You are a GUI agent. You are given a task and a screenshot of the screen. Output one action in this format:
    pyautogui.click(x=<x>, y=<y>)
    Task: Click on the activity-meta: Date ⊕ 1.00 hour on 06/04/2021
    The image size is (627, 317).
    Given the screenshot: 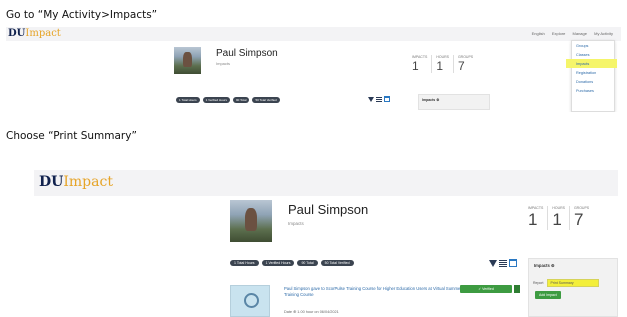 What is the action you would take?
    pyautogui.click(x=311, y=312)
    